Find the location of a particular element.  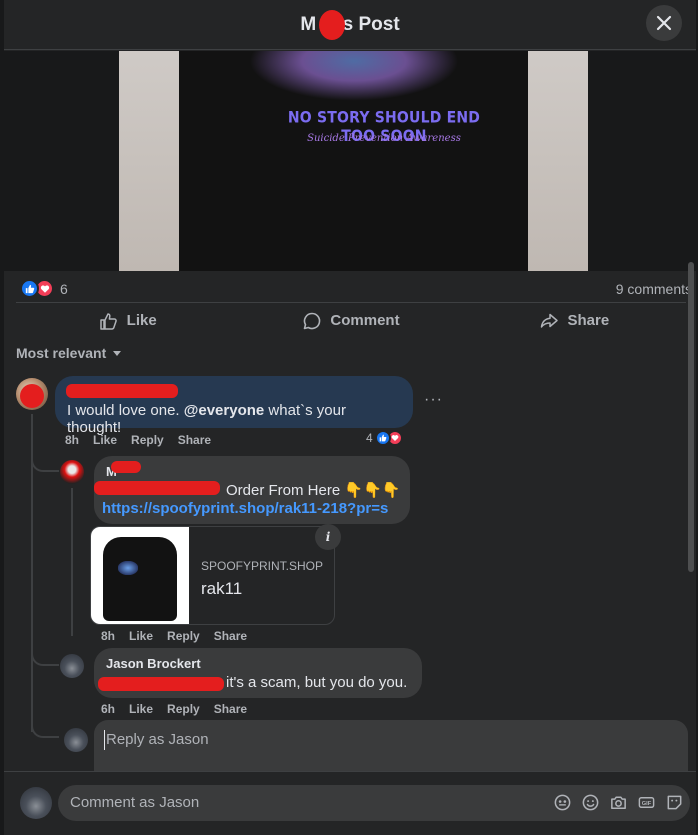

comment-input: Comment as Jason GIF is located at coordinates (374, 803).